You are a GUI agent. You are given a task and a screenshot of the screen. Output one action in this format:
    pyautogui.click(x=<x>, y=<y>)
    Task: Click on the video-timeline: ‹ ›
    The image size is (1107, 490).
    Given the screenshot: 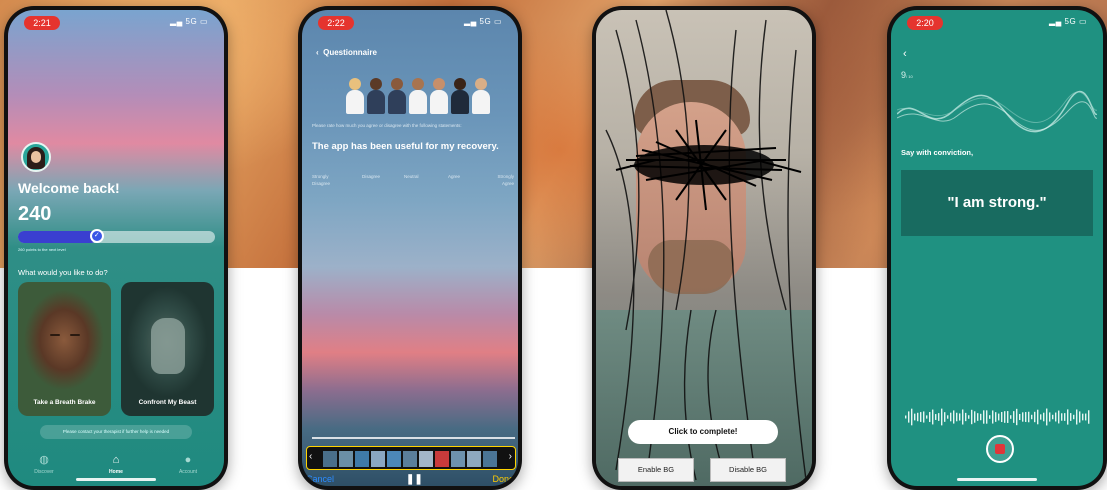 What is the action you would take?
    pyautogui.click(x=411, y=458)
    